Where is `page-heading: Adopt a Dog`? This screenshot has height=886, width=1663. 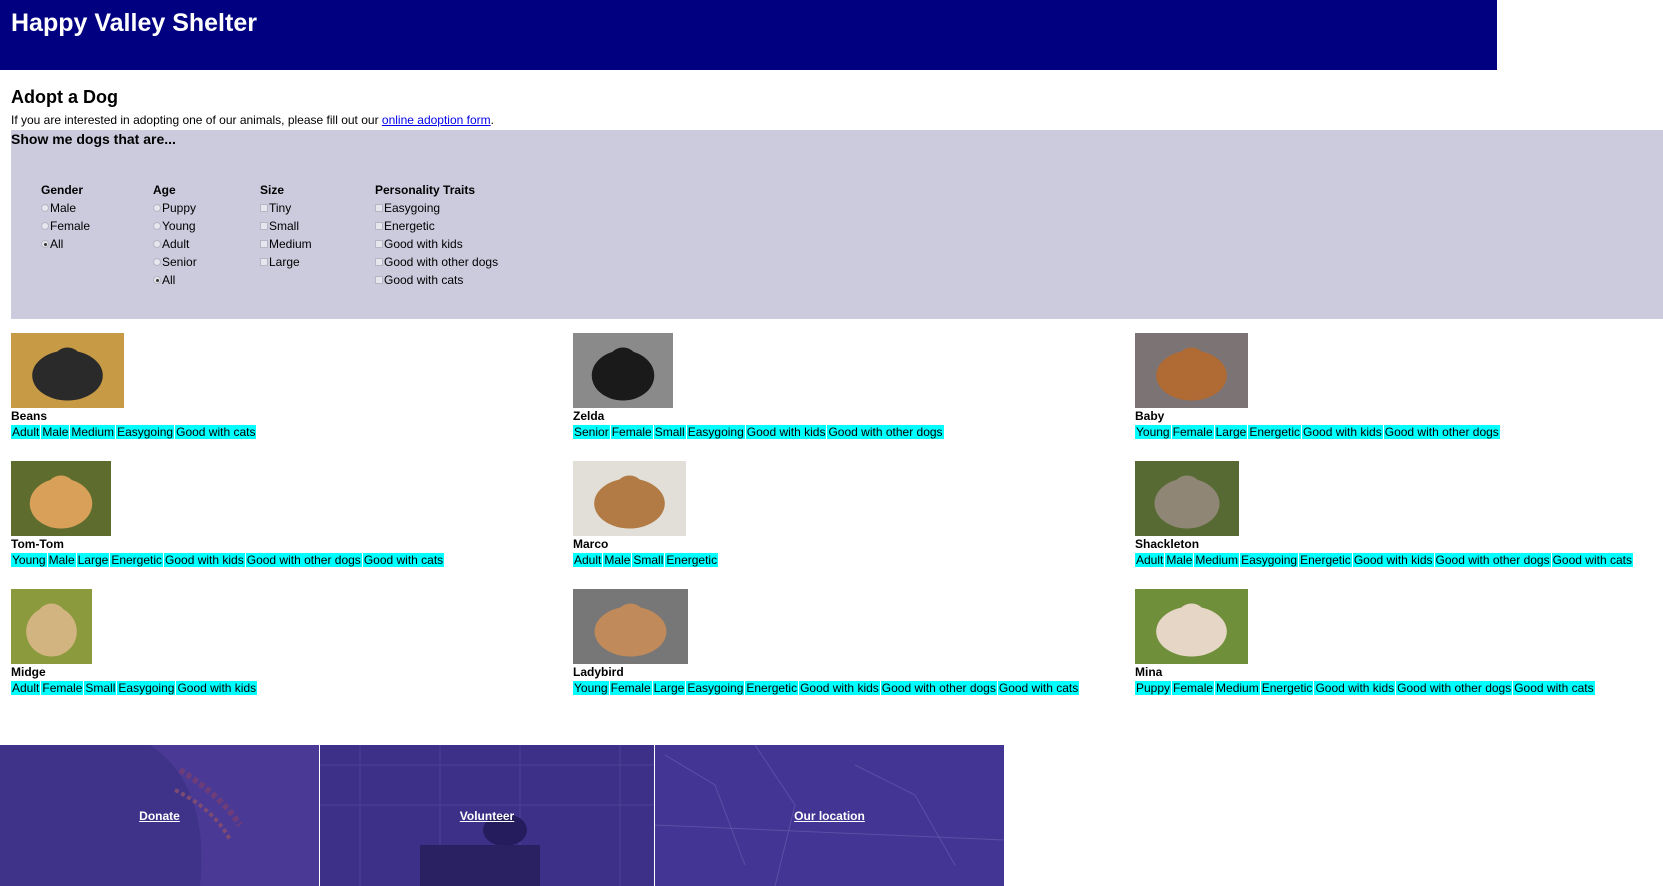 page-heading: Adopt a Dog is located at coordinates (64, 97).